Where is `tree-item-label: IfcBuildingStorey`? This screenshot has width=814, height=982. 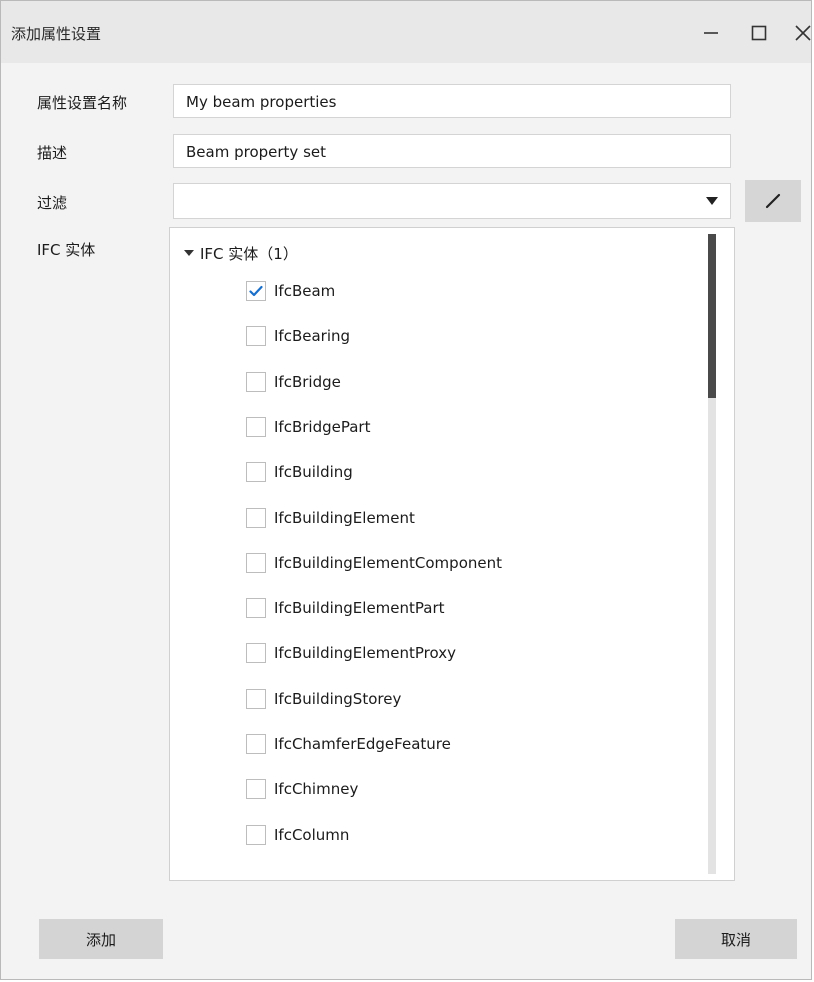 tree-item-label: IfcBuildingStorey is located at coordinates (338, 698).